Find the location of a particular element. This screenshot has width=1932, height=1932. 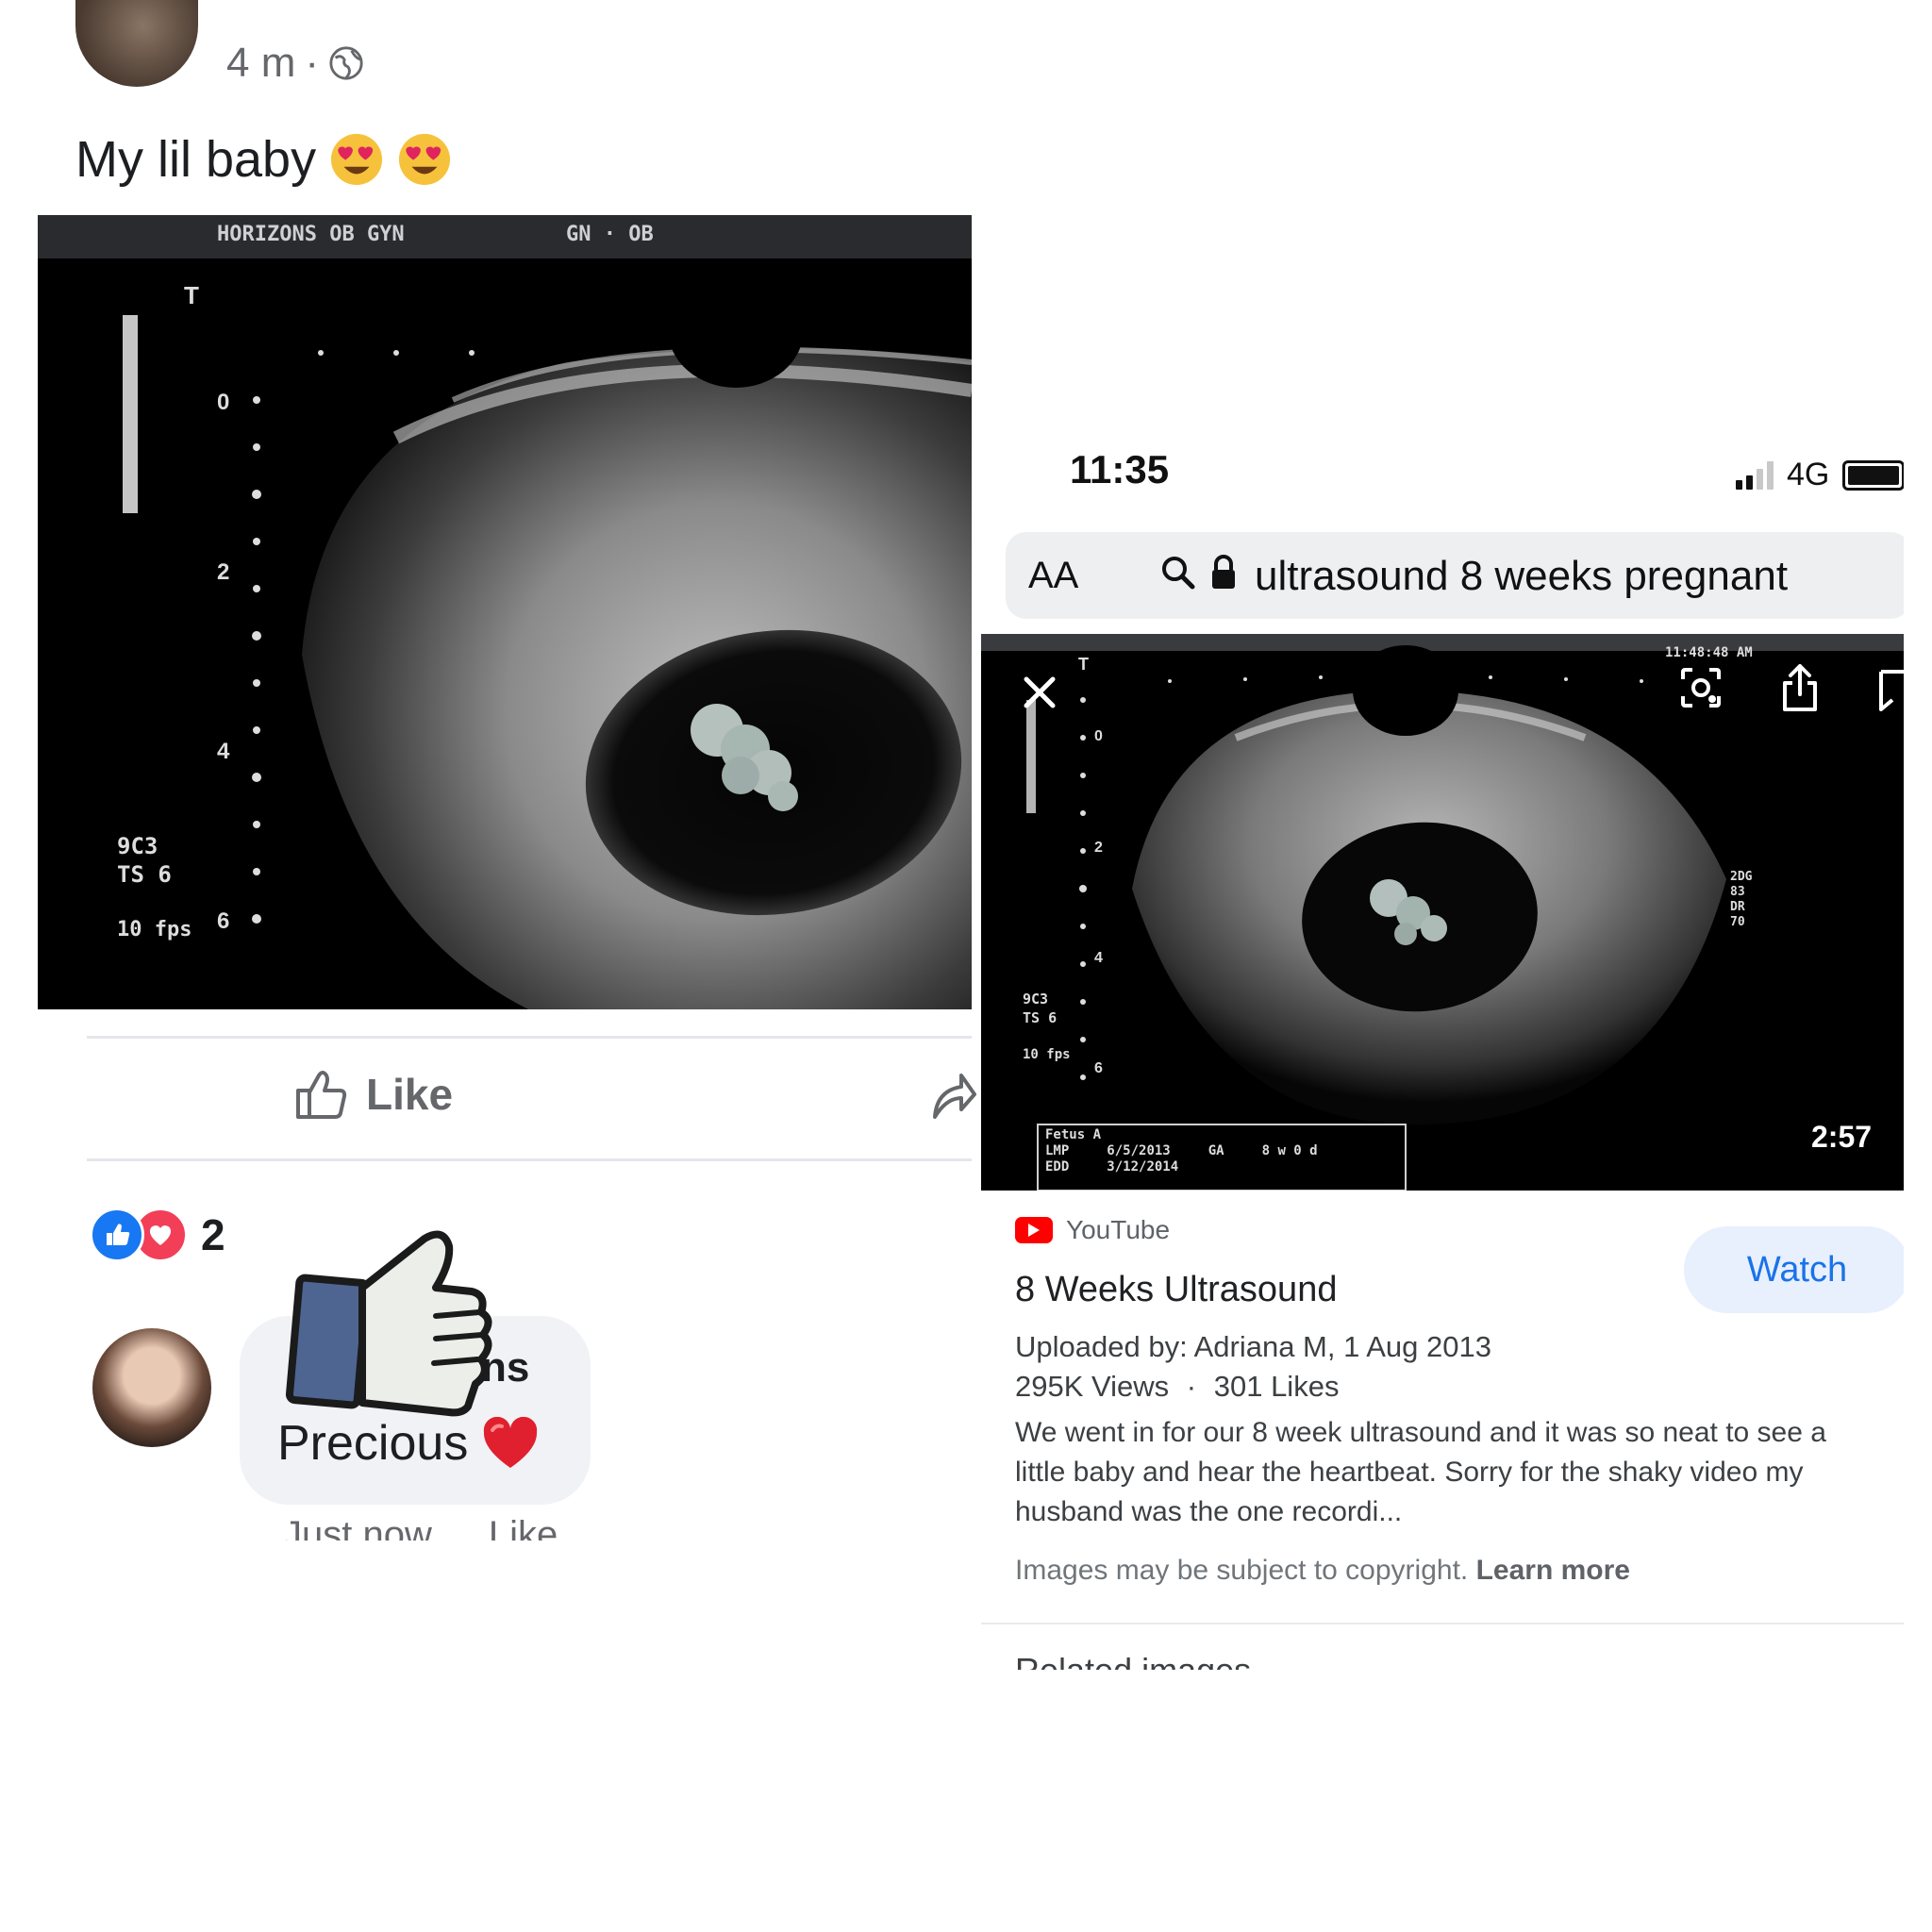

copyright-text: Images may be subject to copyright. is located at coordinates (1242, 1571).